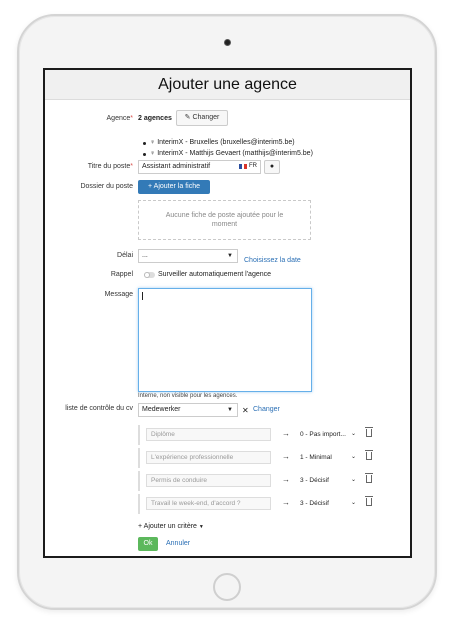 The width and height of the screenshot is (454, 625). Describe the element at coordinates (150, 186) in the screenshot. I see `plus-icon: +` at that location.